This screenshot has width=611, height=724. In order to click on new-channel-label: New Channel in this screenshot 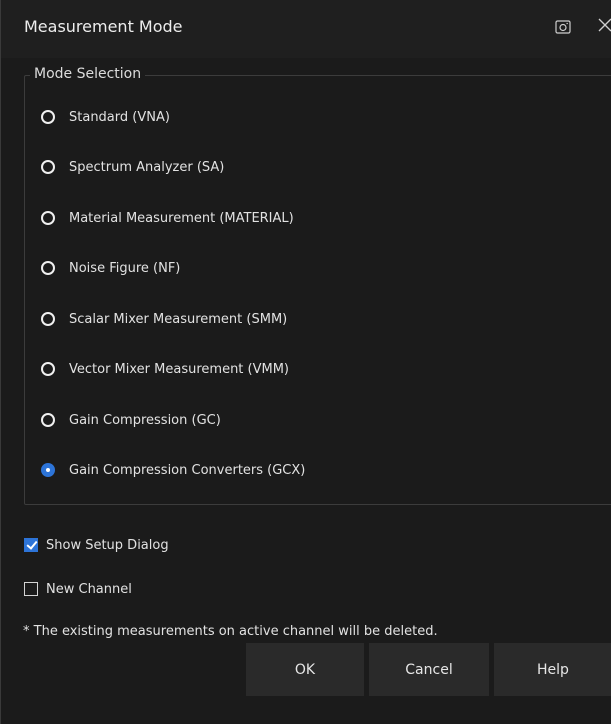, I will do `click(89, 589)`.